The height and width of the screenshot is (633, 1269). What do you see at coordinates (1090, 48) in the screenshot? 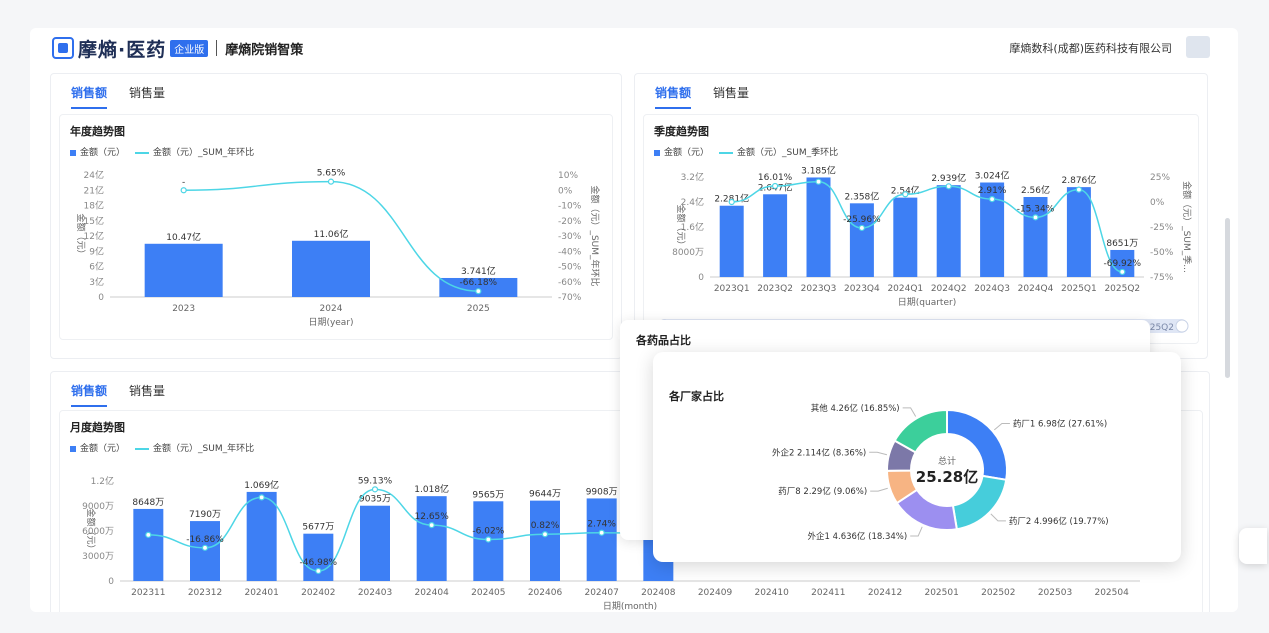
I see `company-name: 摩熵数科(成都)医药科技有限公司` at bounding box center [1090, 48].